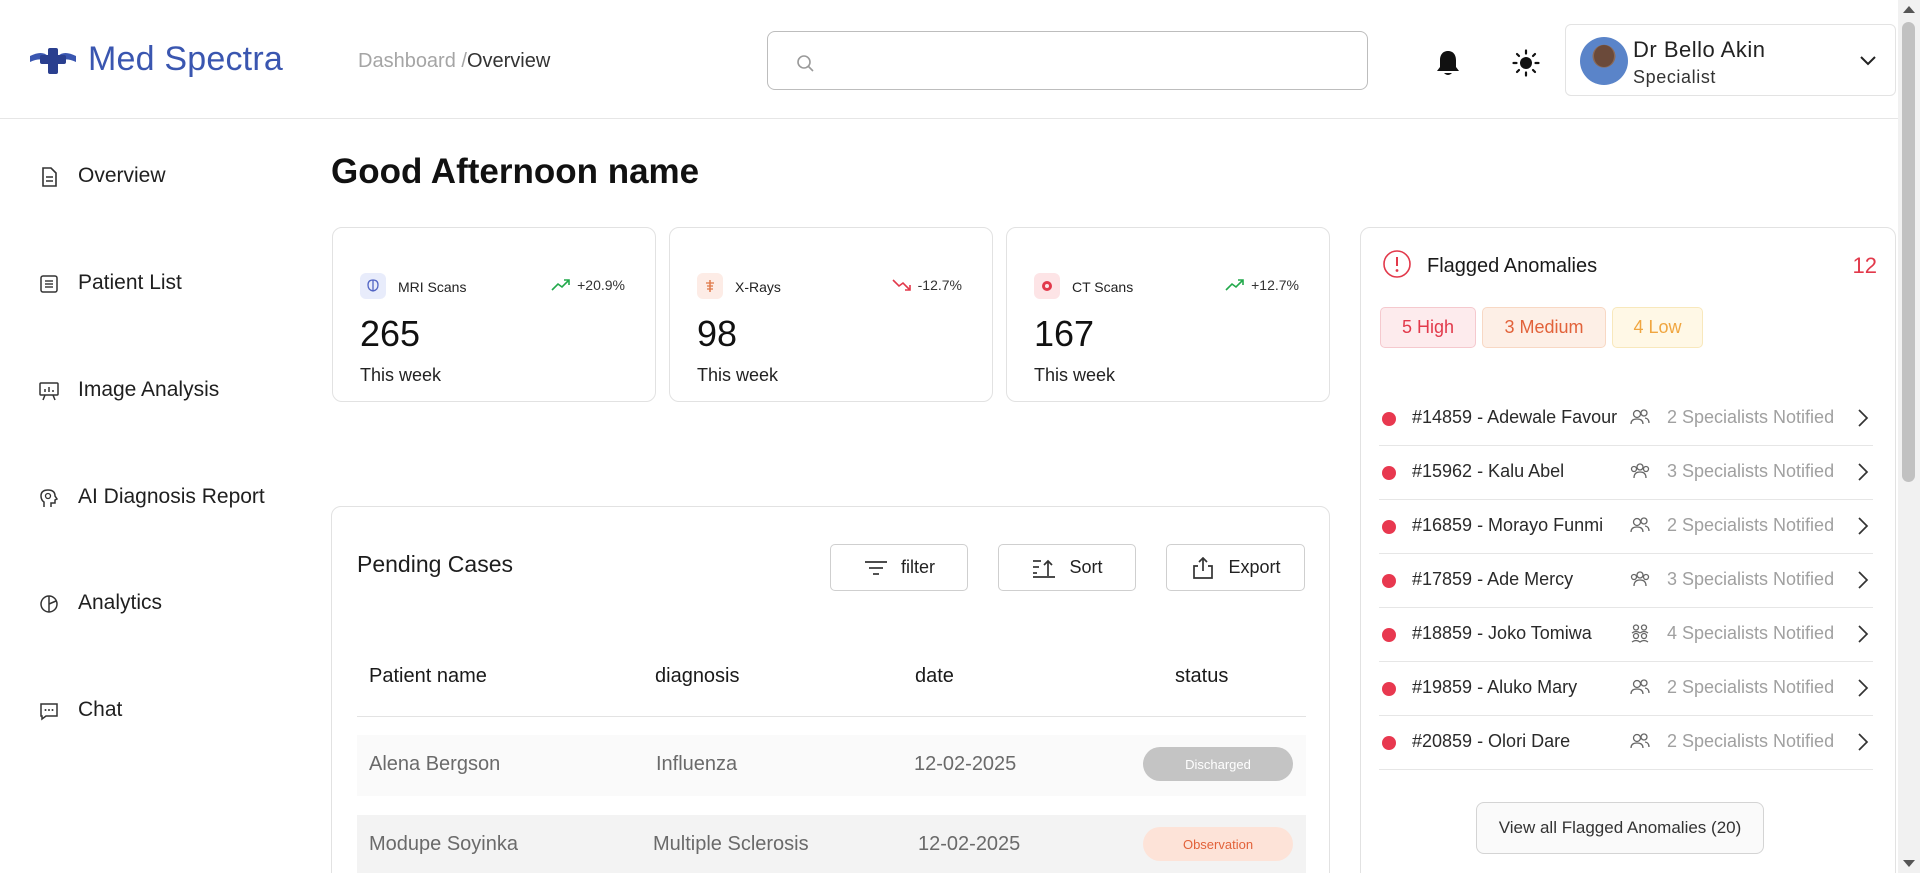 This screenshot has width=1920, height=873. What do you see at coordinates (508, 61) in the screenshot?
I see `breadcrumb-current: Overview` at bounding box center [508, 61].